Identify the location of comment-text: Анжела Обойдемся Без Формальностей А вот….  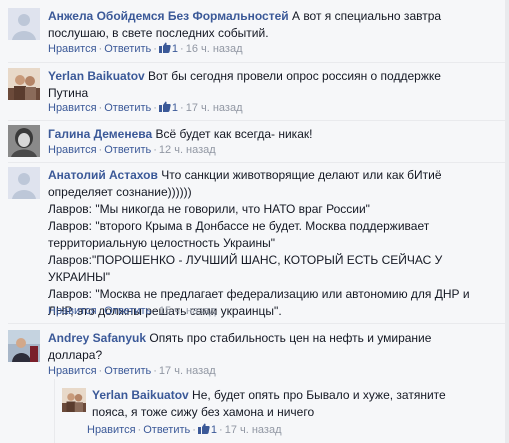
(268, 25).